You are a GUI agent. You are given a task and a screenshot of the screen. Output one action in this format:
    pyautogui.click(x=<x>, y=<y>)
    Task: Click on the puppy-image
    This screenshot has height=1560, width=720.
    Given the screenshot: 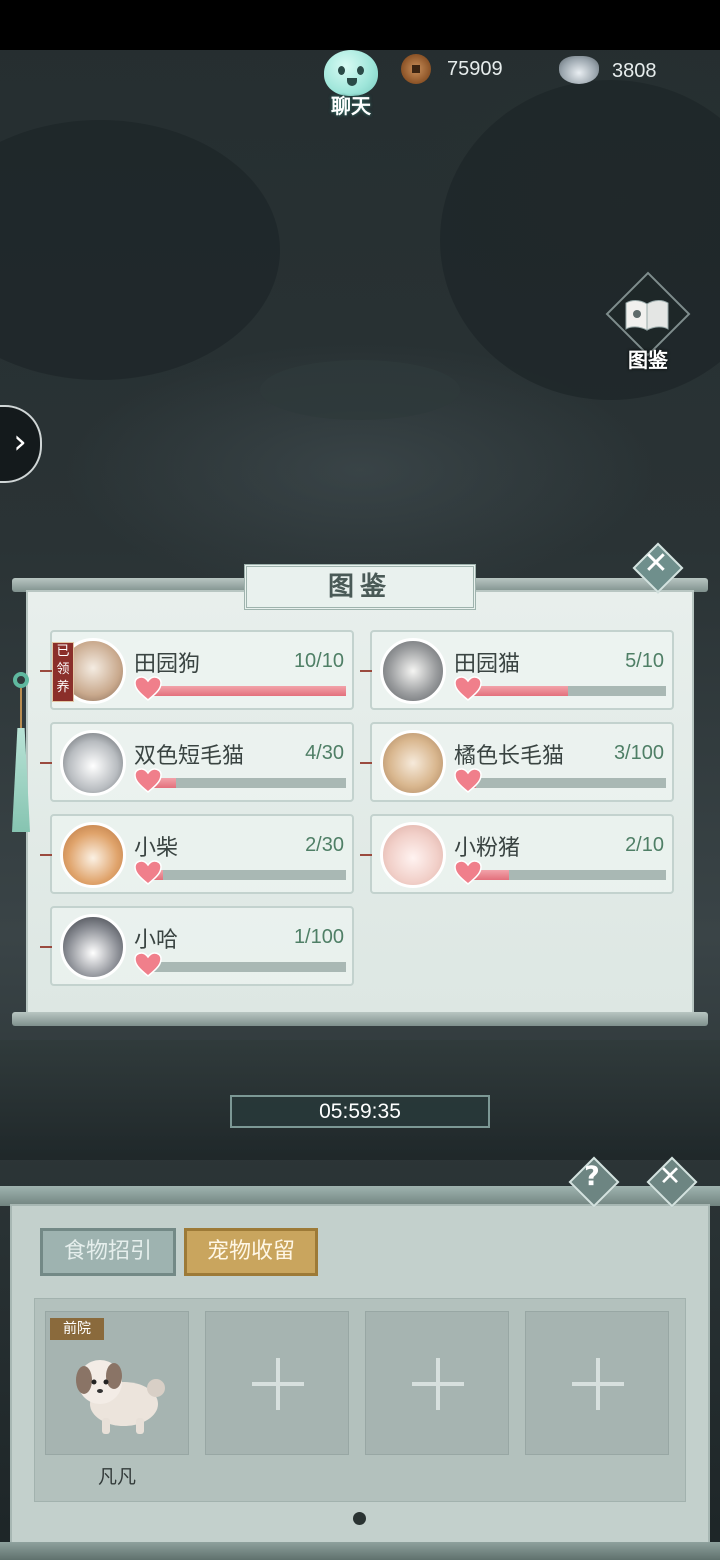 What is the action you would take?
    pyautogui.click(x=120, y=1397)
    